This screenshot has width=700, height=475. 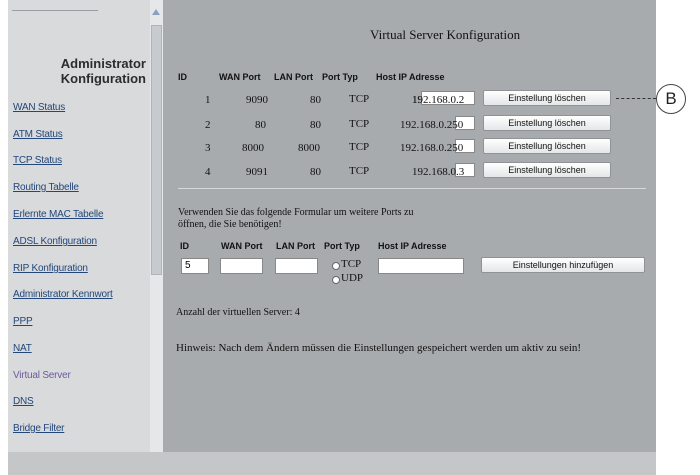 I want to click on form-intro-line2: öffnen, die Sie benötigen!, so click(x=230, y=224).